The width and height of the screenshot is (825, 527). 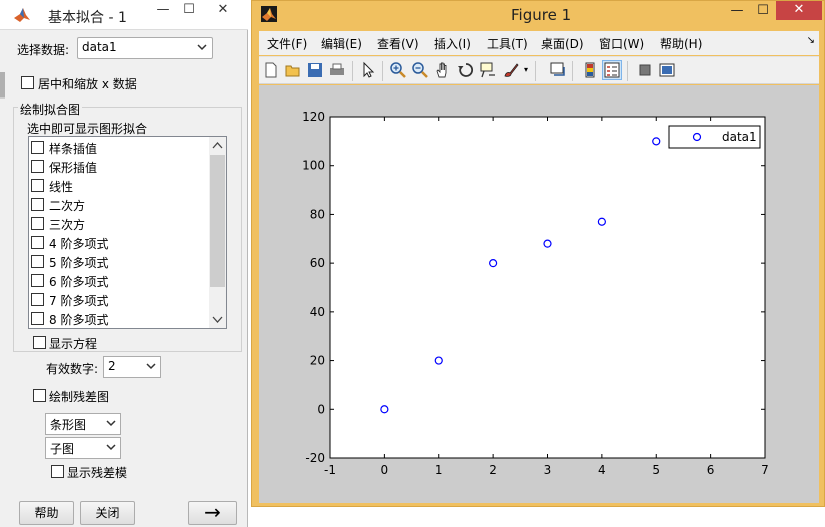 I want to click on brush-icon, so click(x=511, y=70).